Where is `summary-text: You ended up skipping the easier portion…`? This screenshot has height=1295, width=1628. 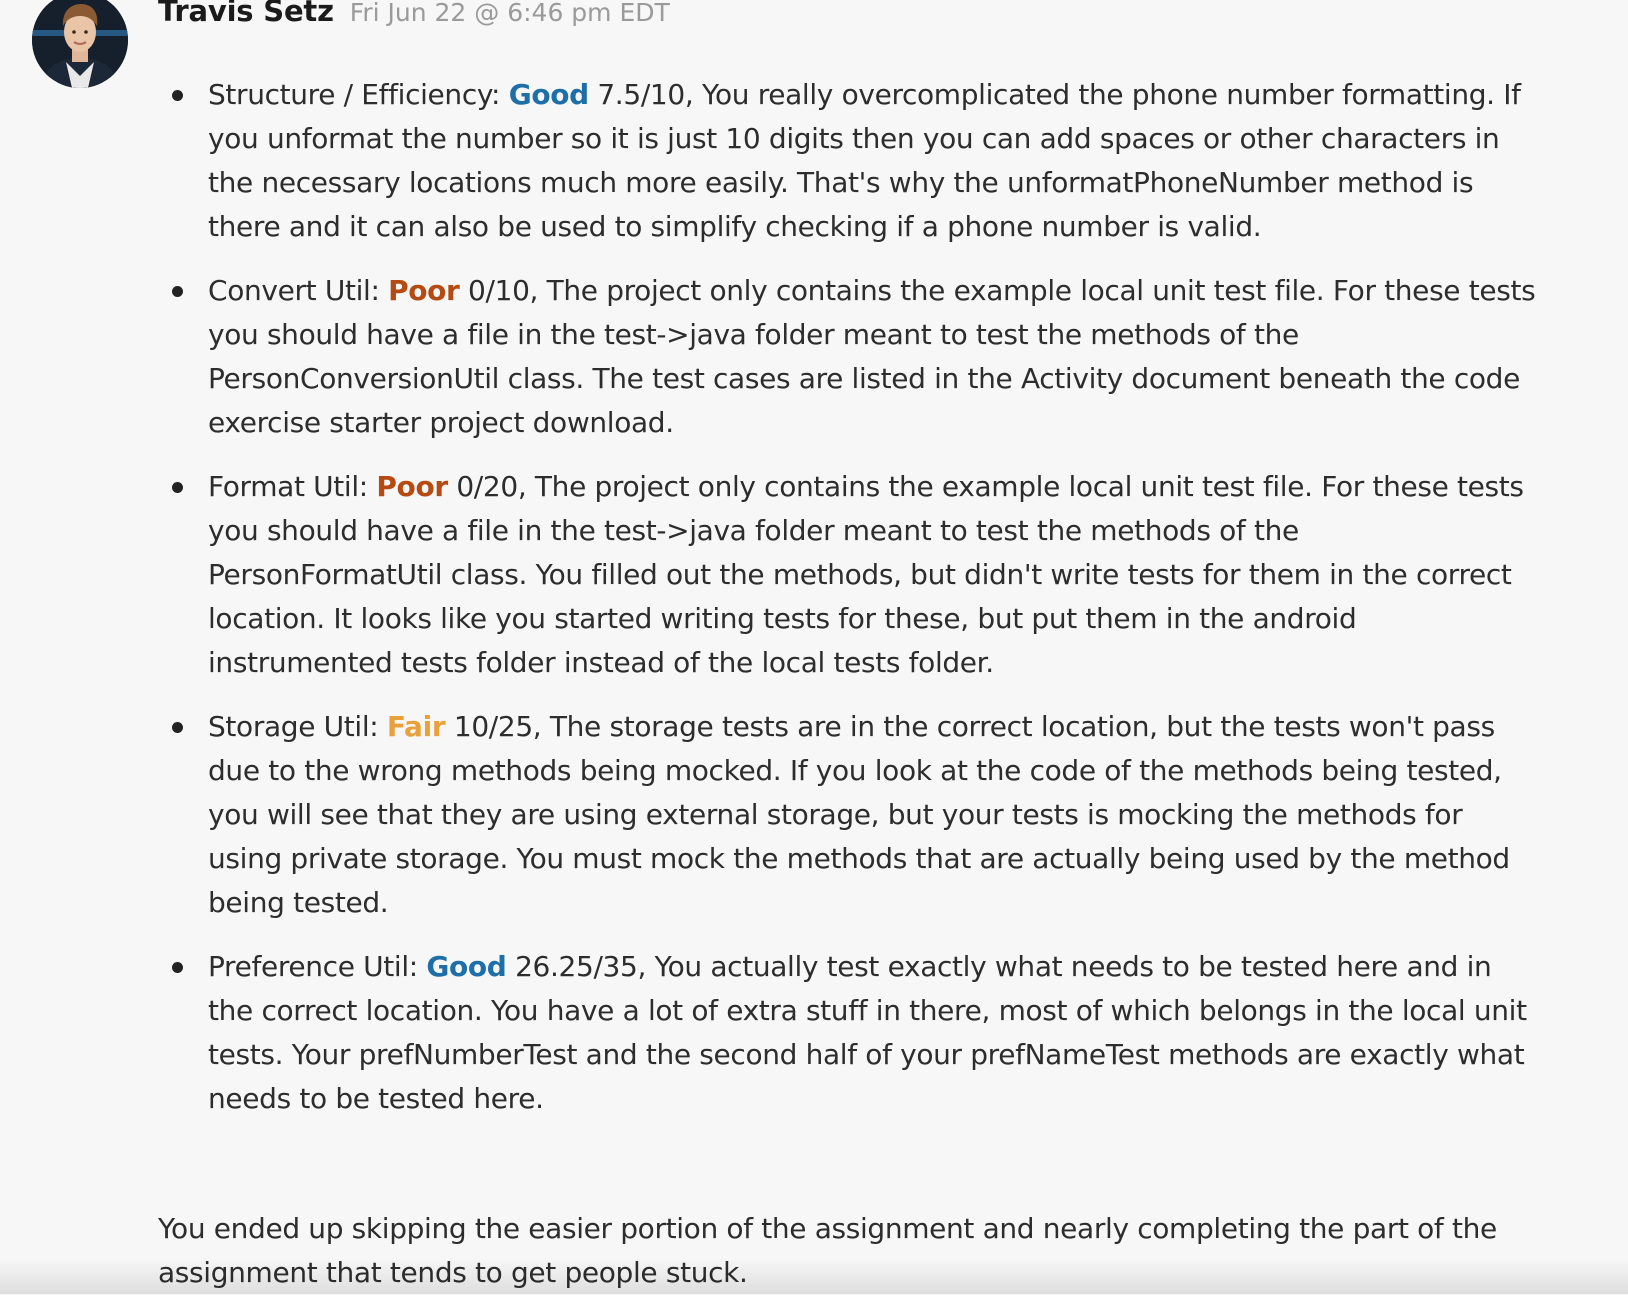 summary-text: You ended up skipping the easier portion… is located at coordinates (827, 1250).